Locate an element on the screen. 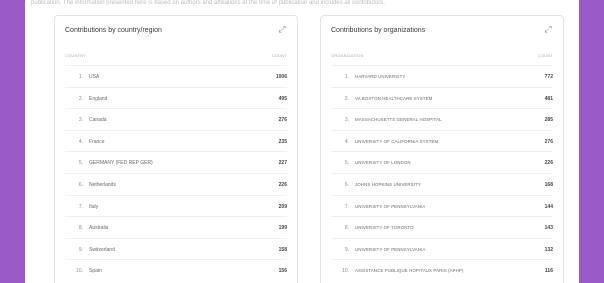  row-count: 495 is located at coordinates (282, 98).